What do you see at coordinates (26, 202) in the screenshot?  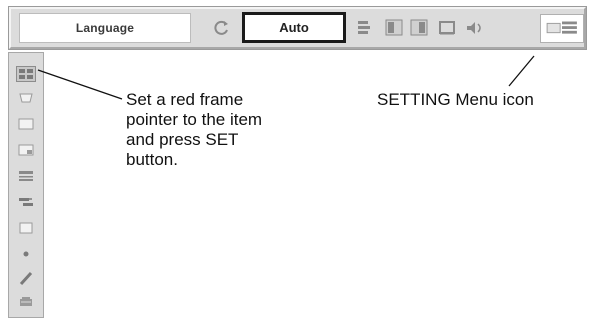 I see `ceiling-icon` at bounding box center [26, 202].